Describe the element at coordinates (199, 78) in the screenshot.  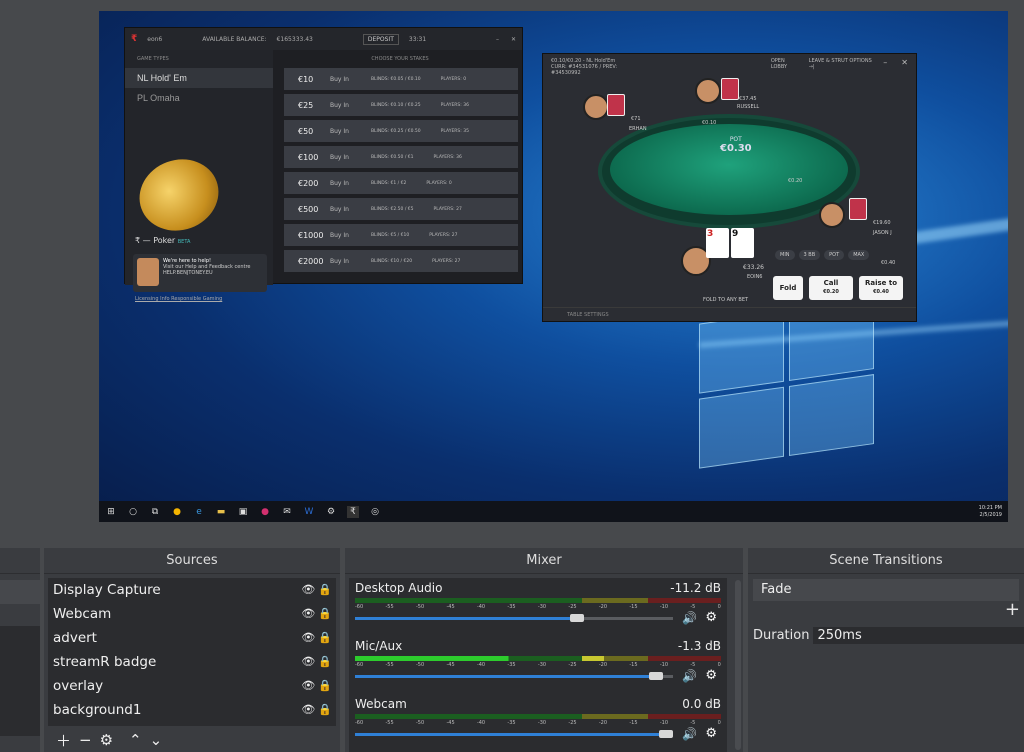
I see `game-type-nl-holdem: NL Hold' Em` at that location.